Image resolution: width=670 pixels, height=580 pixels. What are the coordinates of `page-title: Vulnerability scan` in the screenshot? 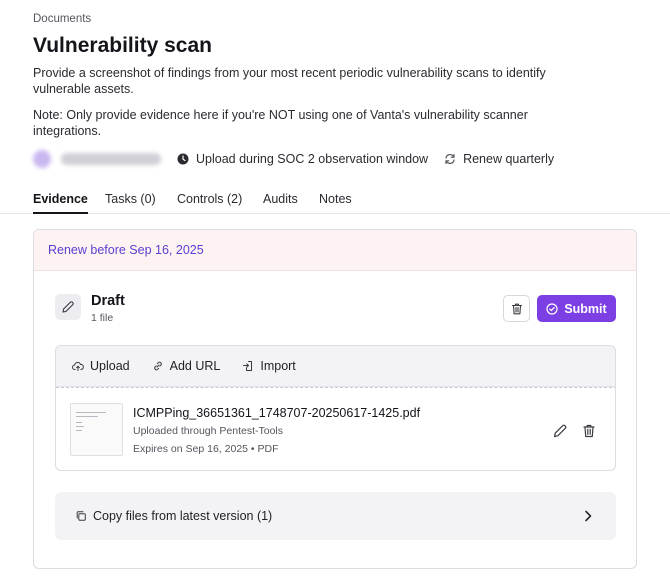 It's located at (122, 45).